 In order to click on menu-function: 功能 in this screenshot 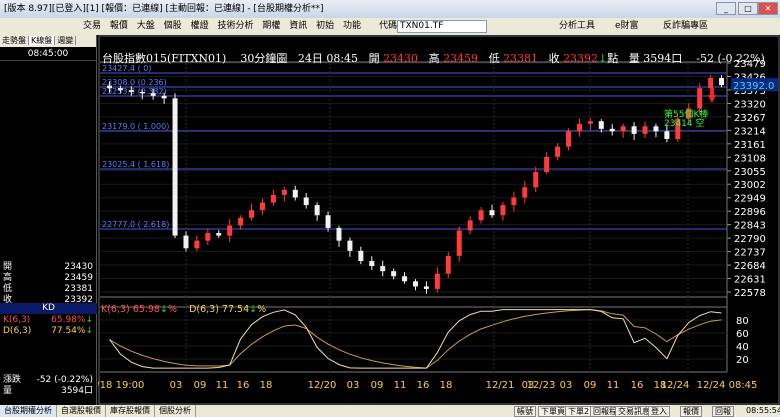, I will do `click(352, 26)`.